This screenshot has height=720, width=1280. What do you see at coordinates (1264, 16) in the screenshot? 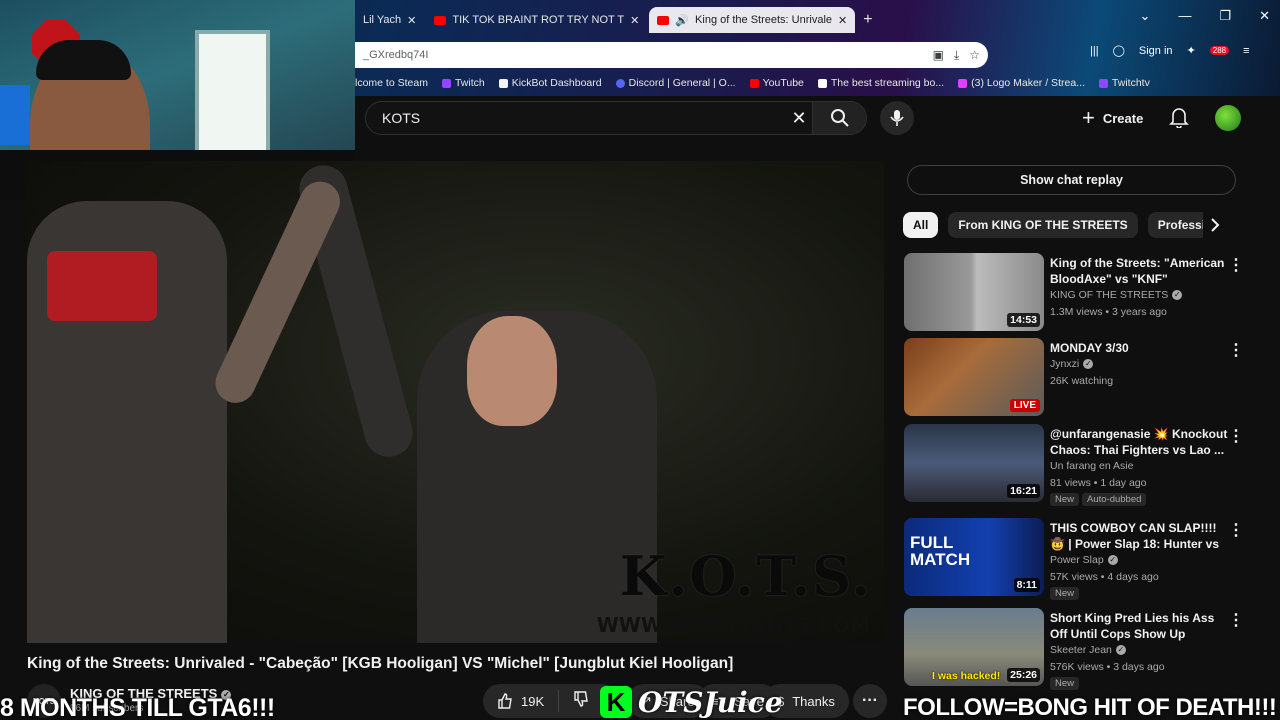
I see `close-window-button: ✕` at bounding box center [1264, 16].